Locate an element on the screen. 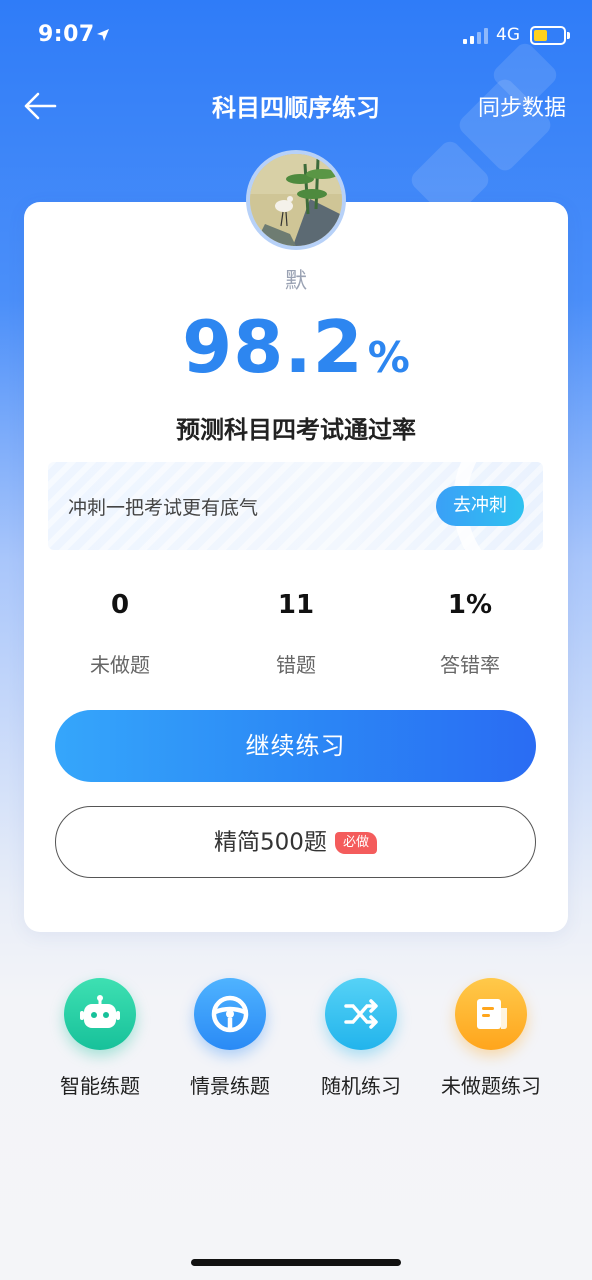 The height and width of the screenshot is (1280, 592). stat-label: 未做题 is located at coordinates (120, 665).